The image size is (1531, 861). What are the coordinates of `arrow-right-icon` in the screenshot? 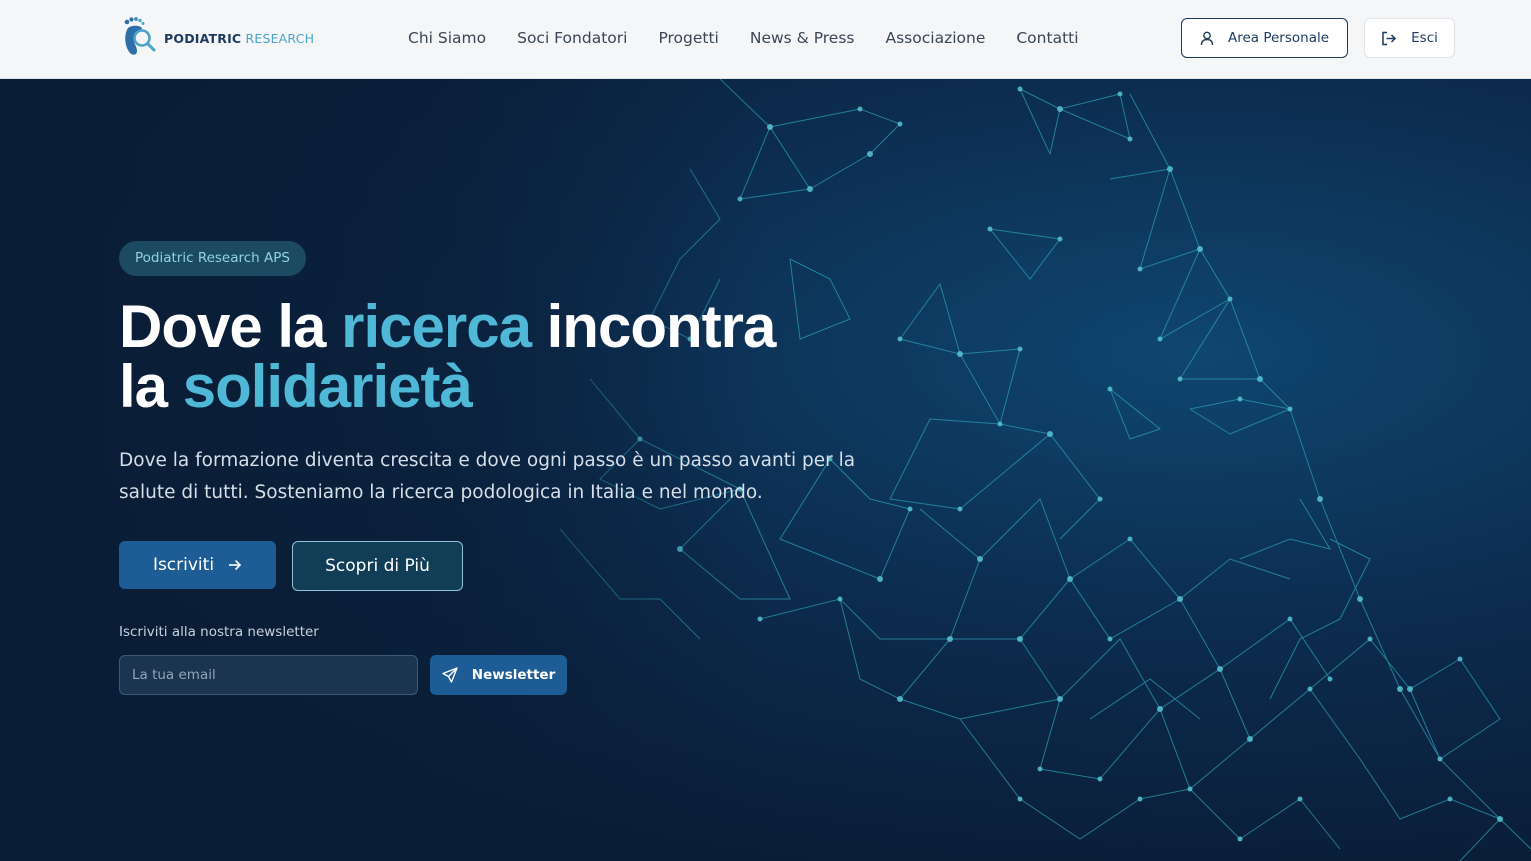 It's located at (235, 565).